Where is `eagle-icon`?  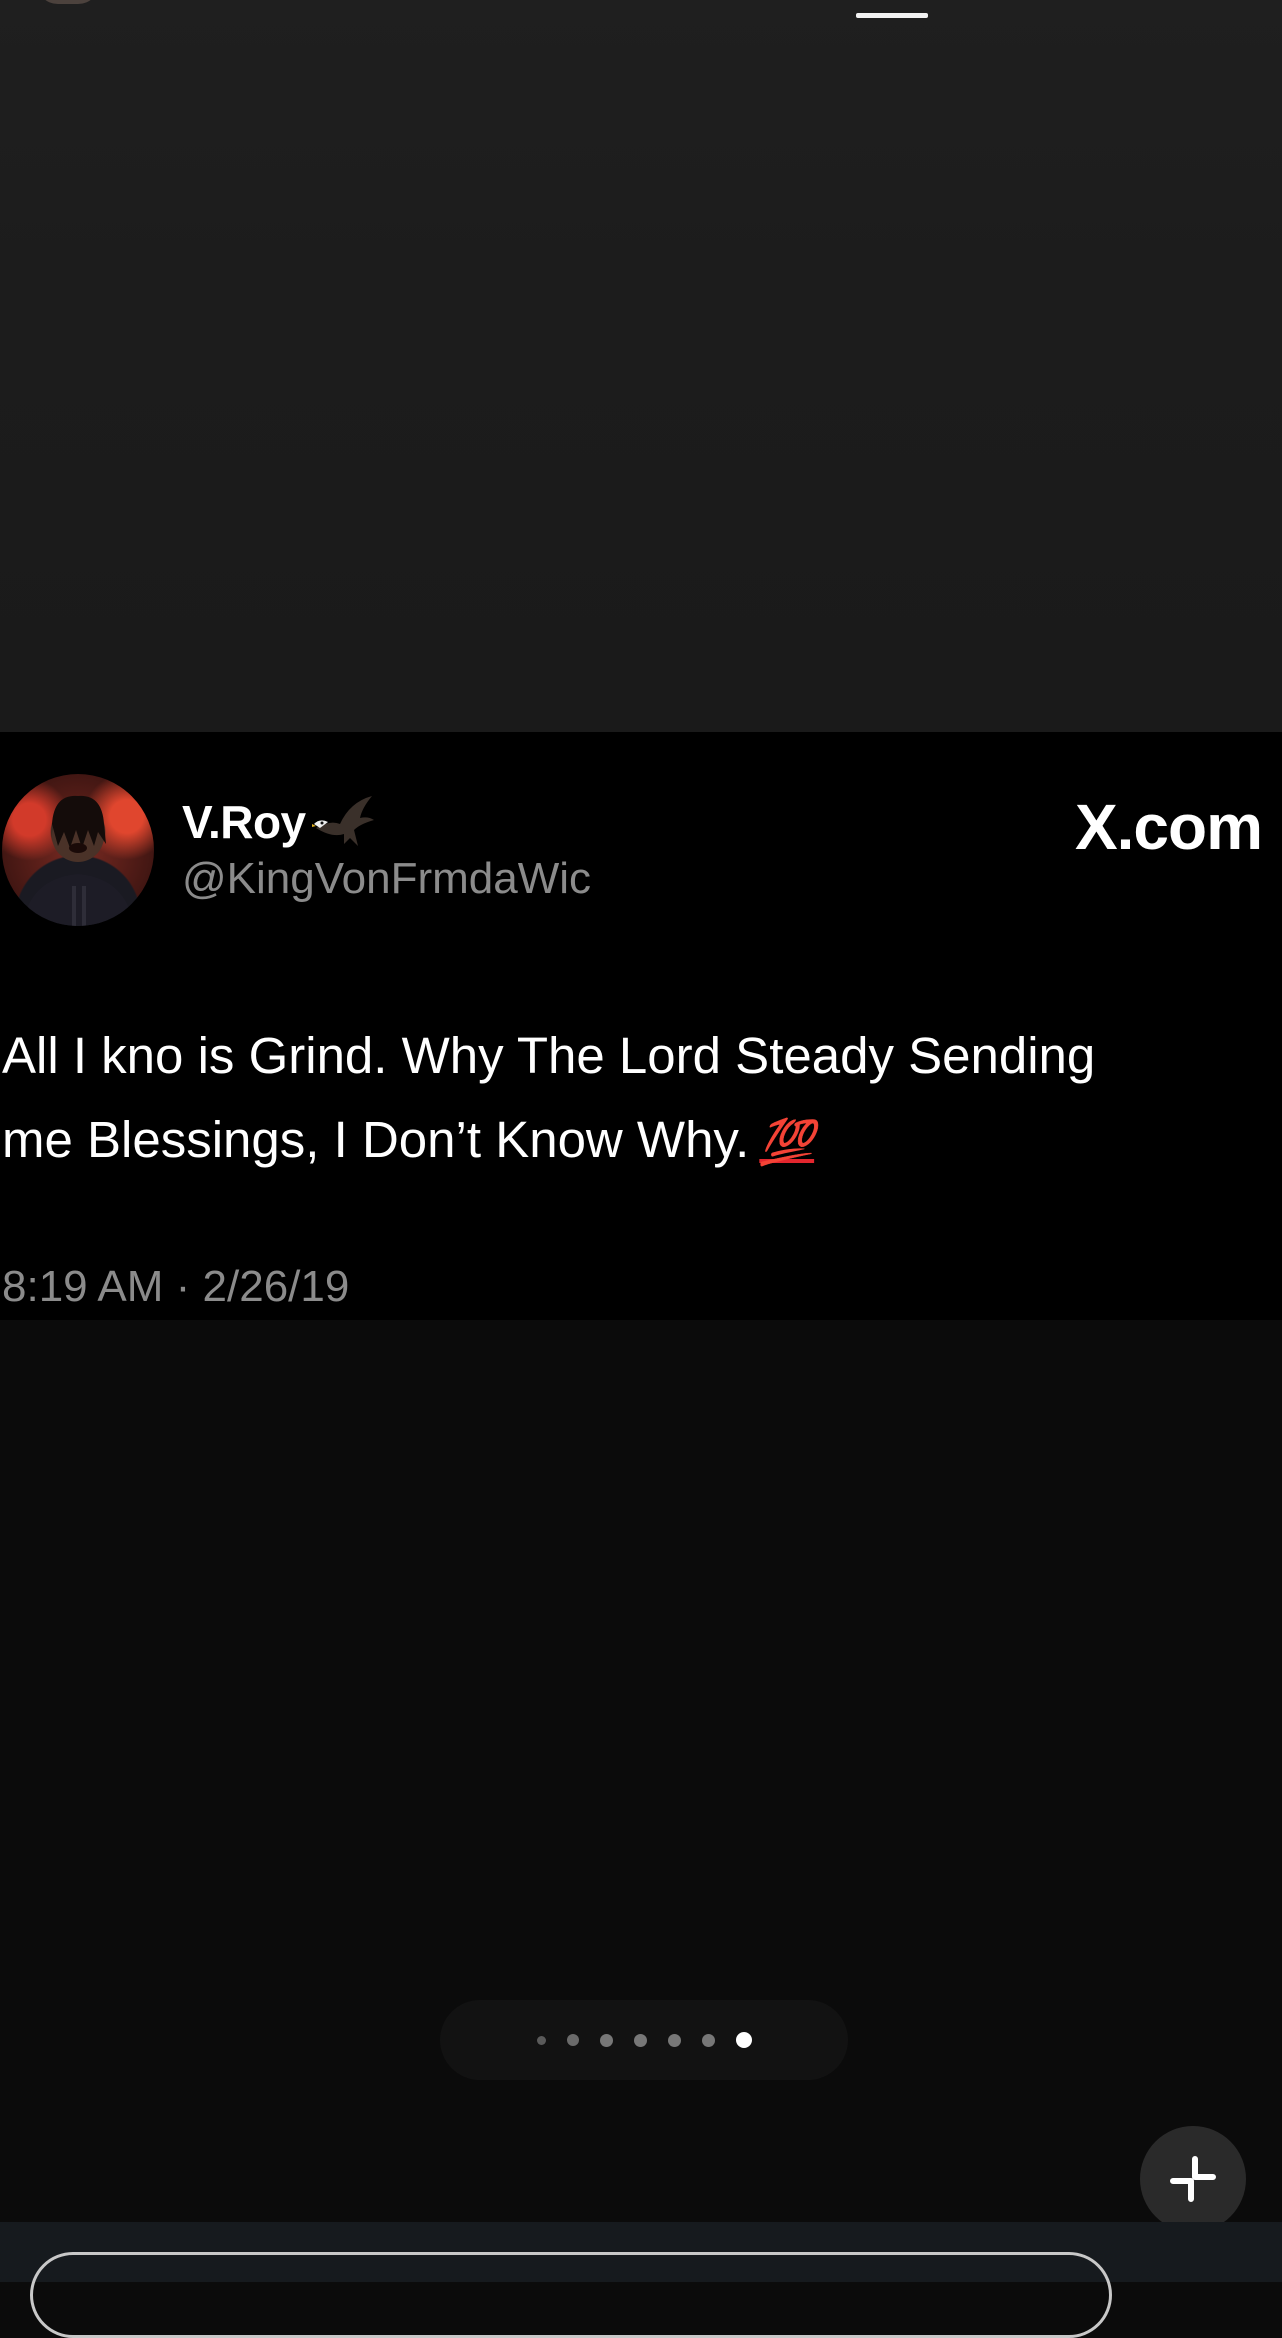 eagle-icon is located at coordinates (343, 822).